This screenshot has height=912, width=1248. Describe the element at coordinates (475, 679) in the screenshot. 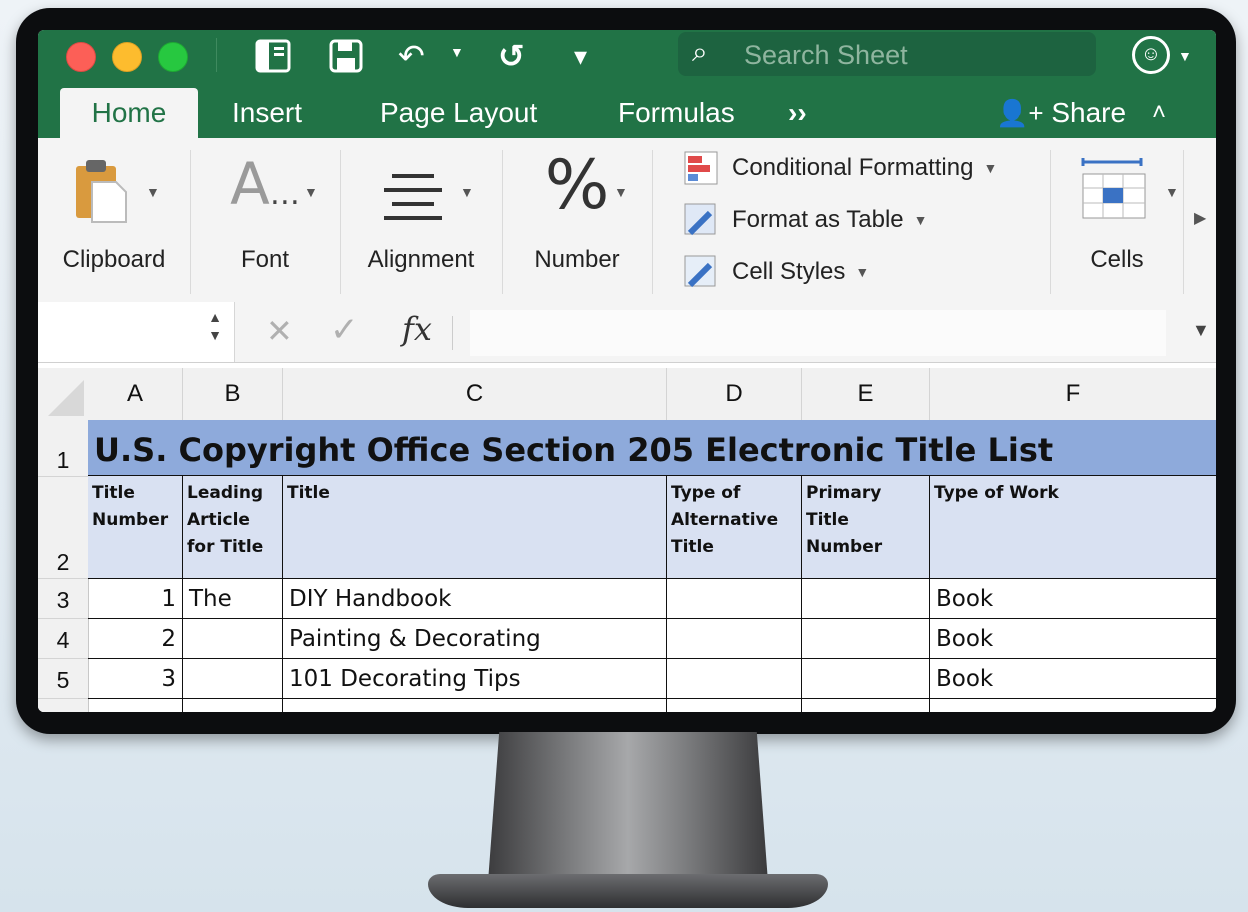

I see `table-cell: 101 Decorating Tips` at that location.